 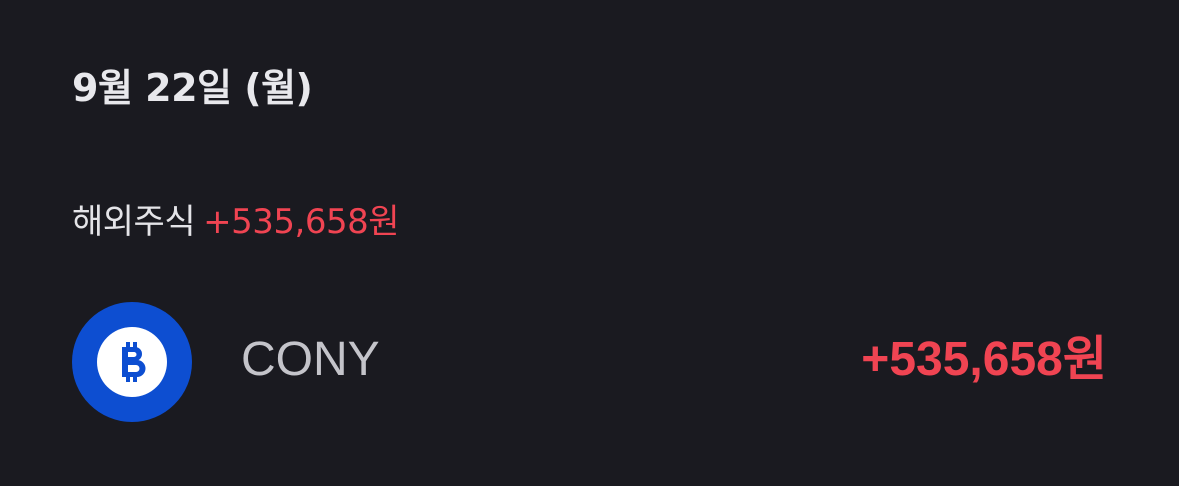 What do you see at coordinates (134, 222) in the screenshot?
I see `section-label: 해외주식` at bounding box center [134, 222].